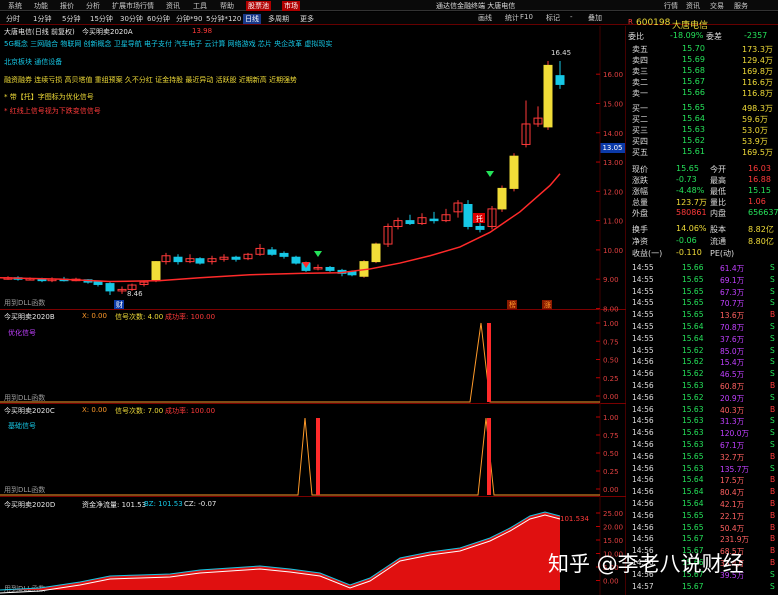 The height and width of the screenshot is (595, 778). What do you see at coordinates (690, 26) in the screenshot?
I see `stock-name: 大唐电信` at bounding box center [690, 26].